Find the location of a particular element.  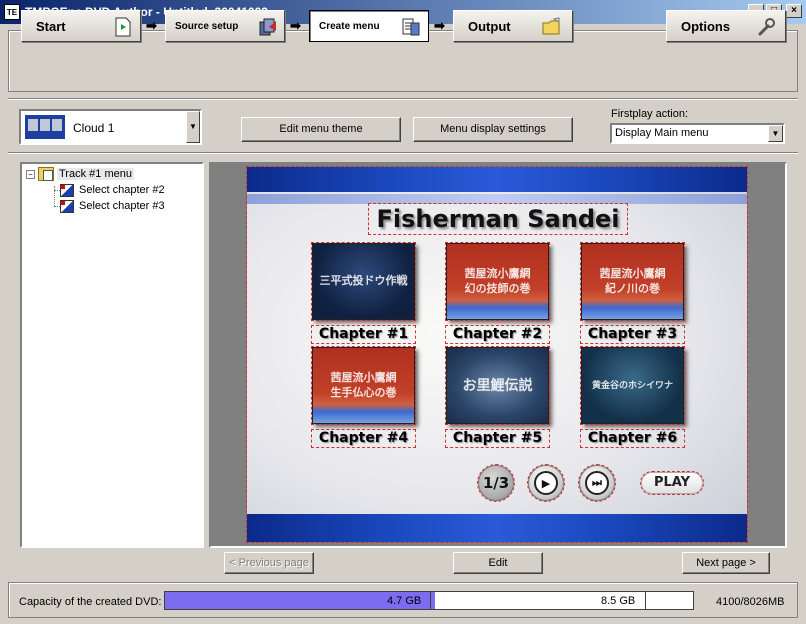

firstplay-action-value: Display Main menu is located at coordinates (662, 133).